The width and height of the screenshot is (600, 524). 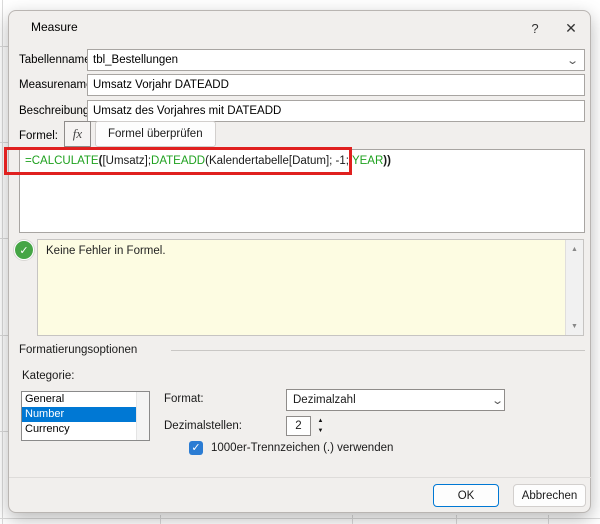 What do you see at coordinates (80, 414) in the screenshot?
I see `category-option-number: Number` at bounding box center [80, 414].